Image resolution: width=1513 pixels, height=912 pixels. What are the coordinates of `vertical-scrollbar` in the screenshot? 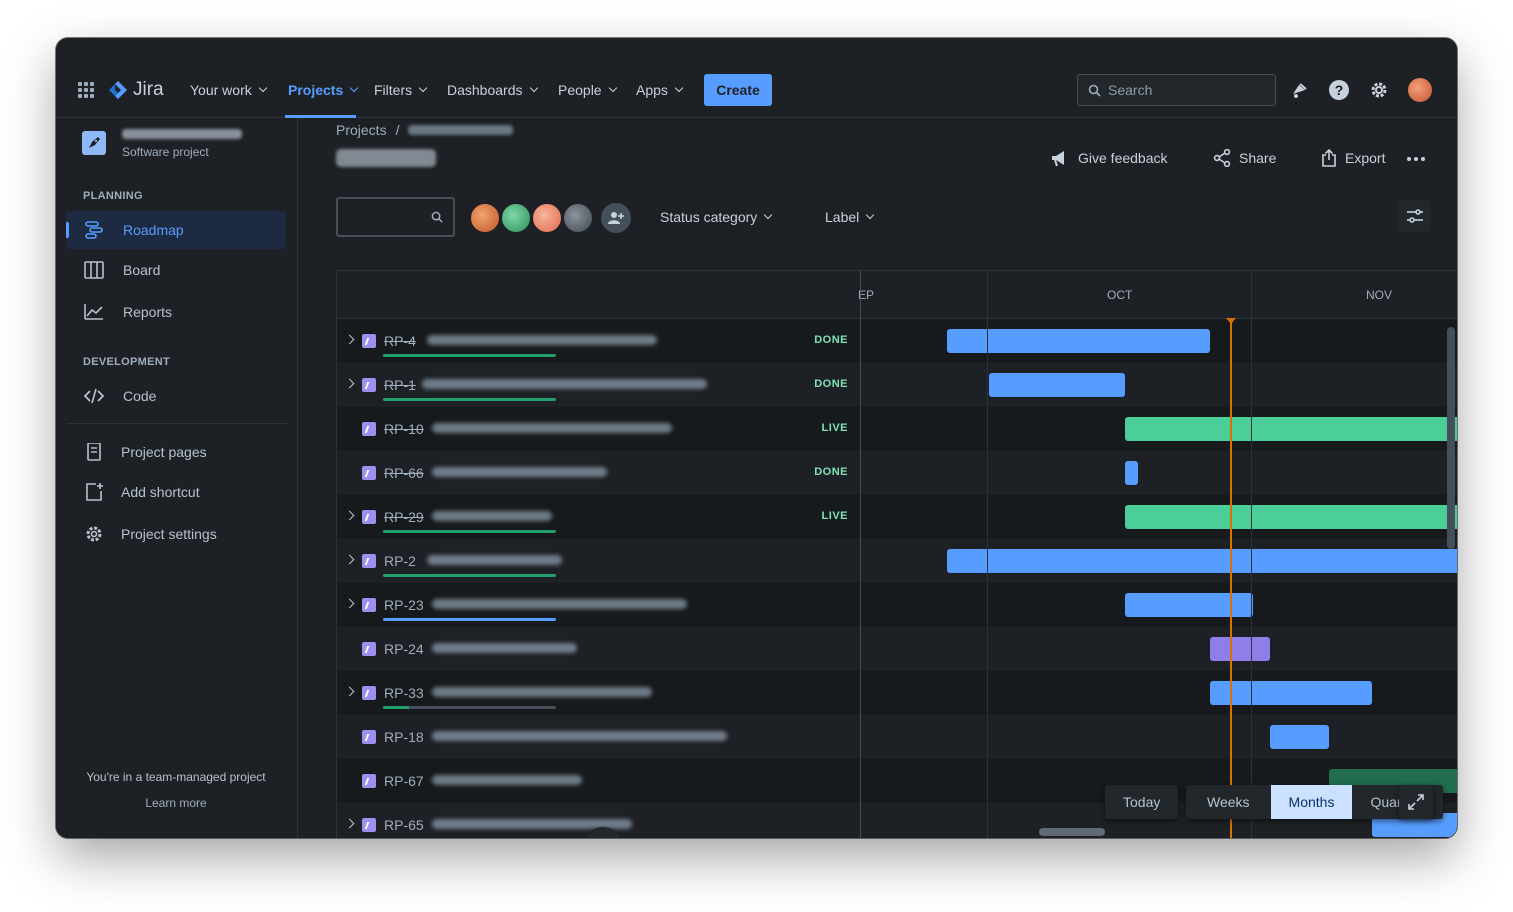 It's located at (1451, 438).